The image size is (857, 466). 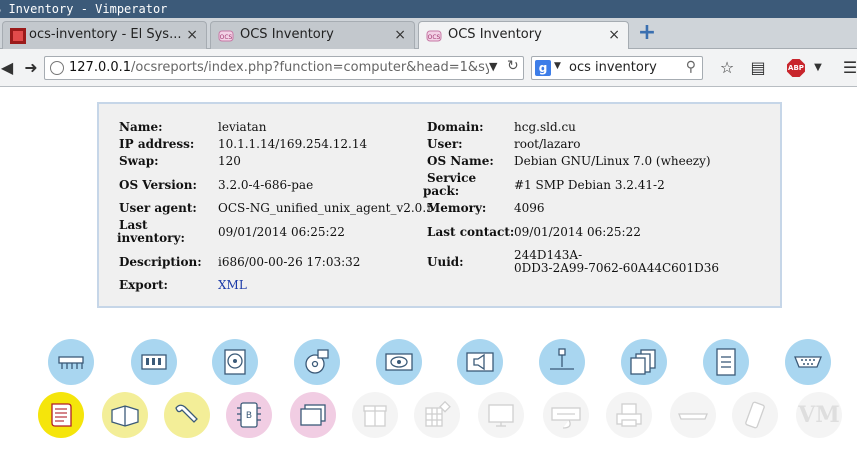 What do you see at coordinates (141, 127) in the screenshot?
I see `name-label: Name:` at bounding box center [141, 127].